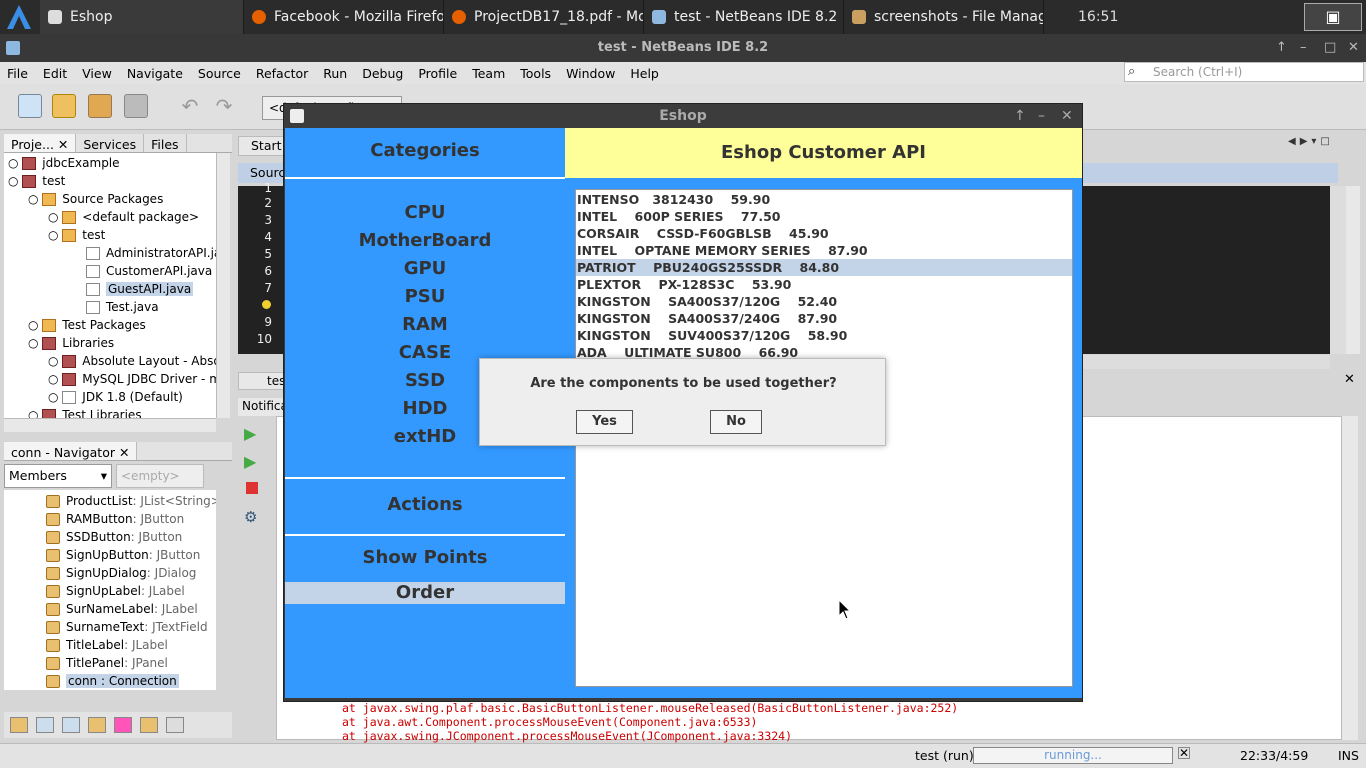  Describe the element at coordinates (252, 488) in the screenshot. I see `stop-icon` at that location.